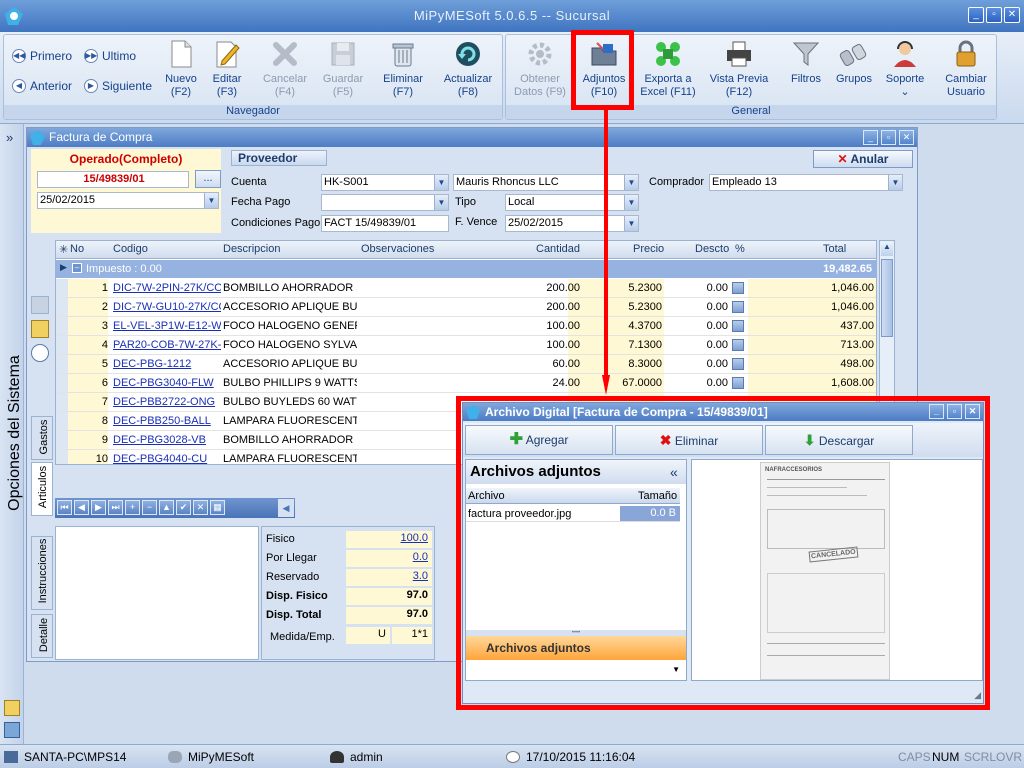  I want to click on cuenta-select: HK-S001 ▼, so click(385, 182).